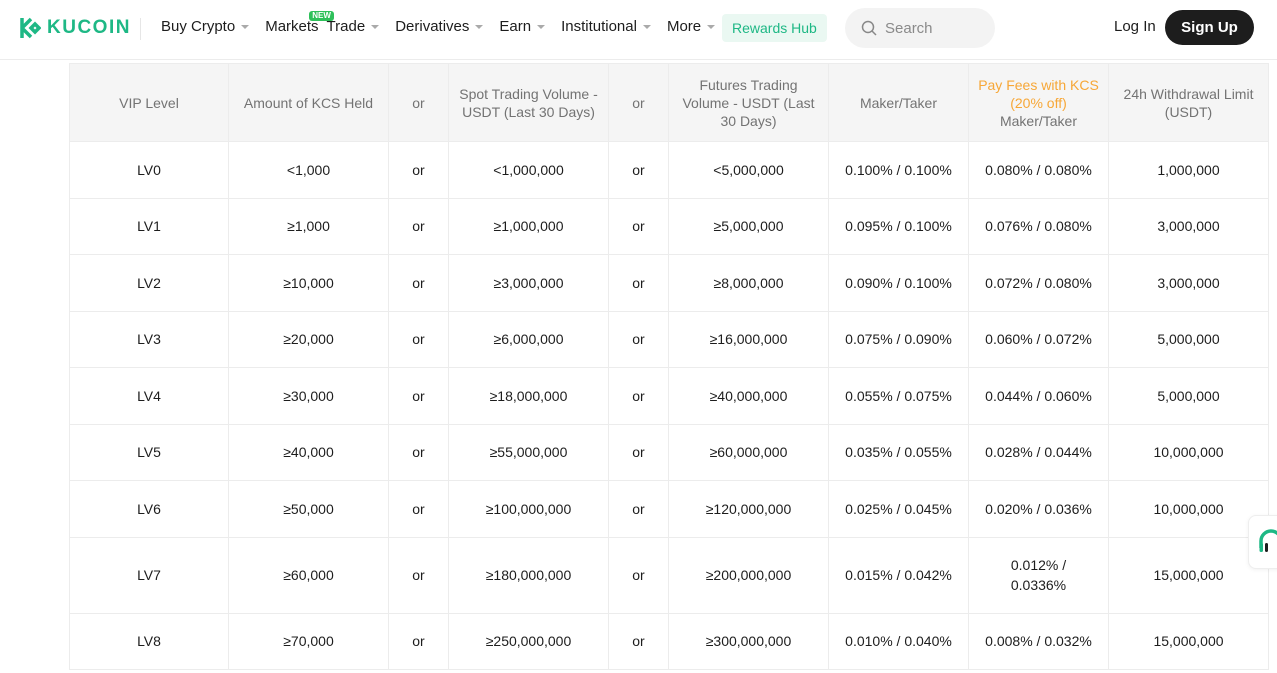 This screenshot has width=1277, height=673. What do you see at coordinates (149, 339) in the screenshot?
I see `cell-vip-level: LV3` at bounding box center [149, 339].